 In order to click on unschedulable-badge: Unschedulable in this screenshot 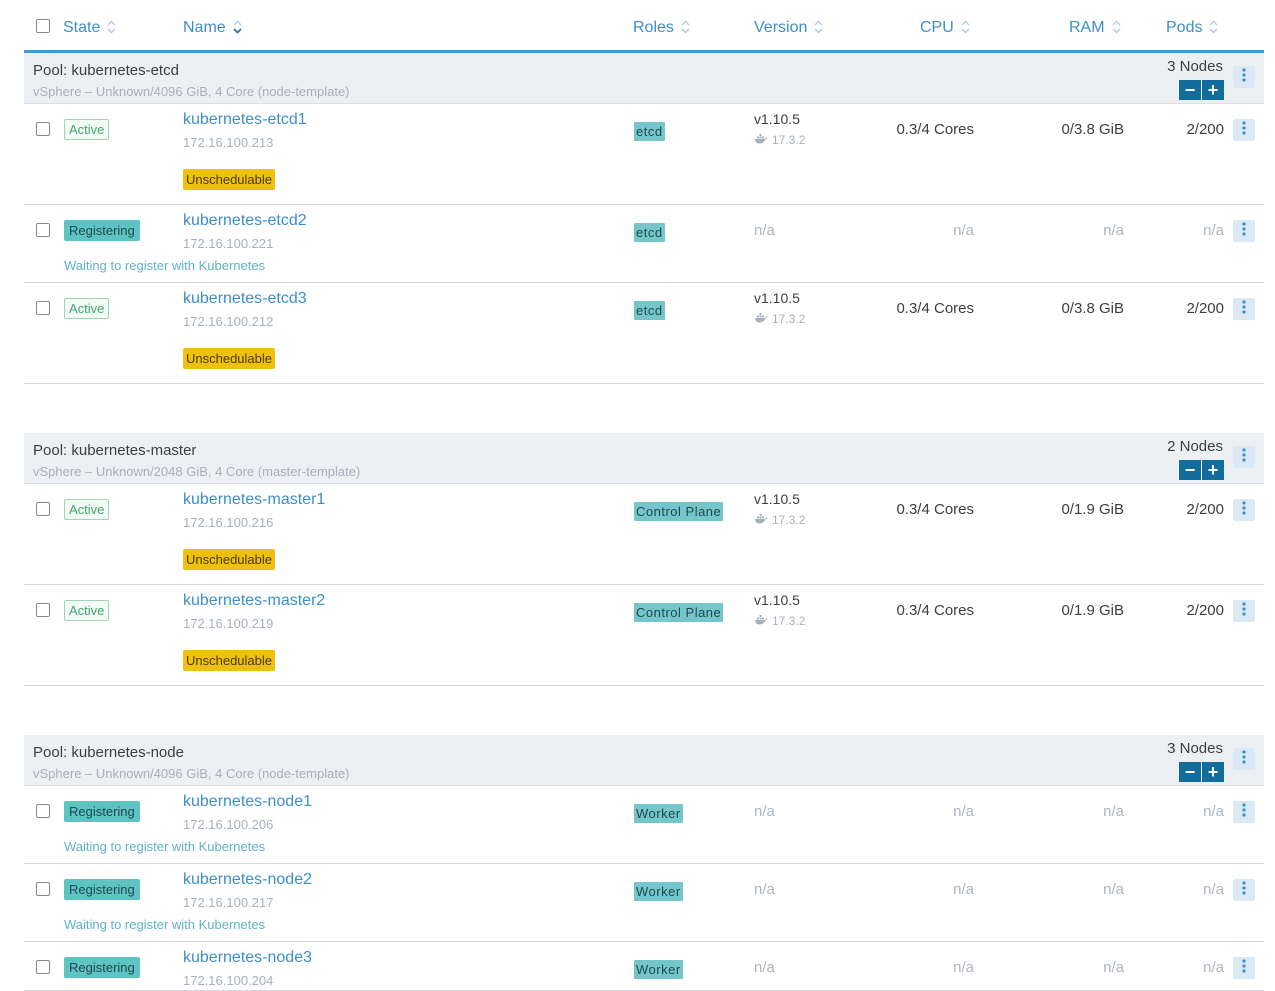, I will do `click(229, 179)`.